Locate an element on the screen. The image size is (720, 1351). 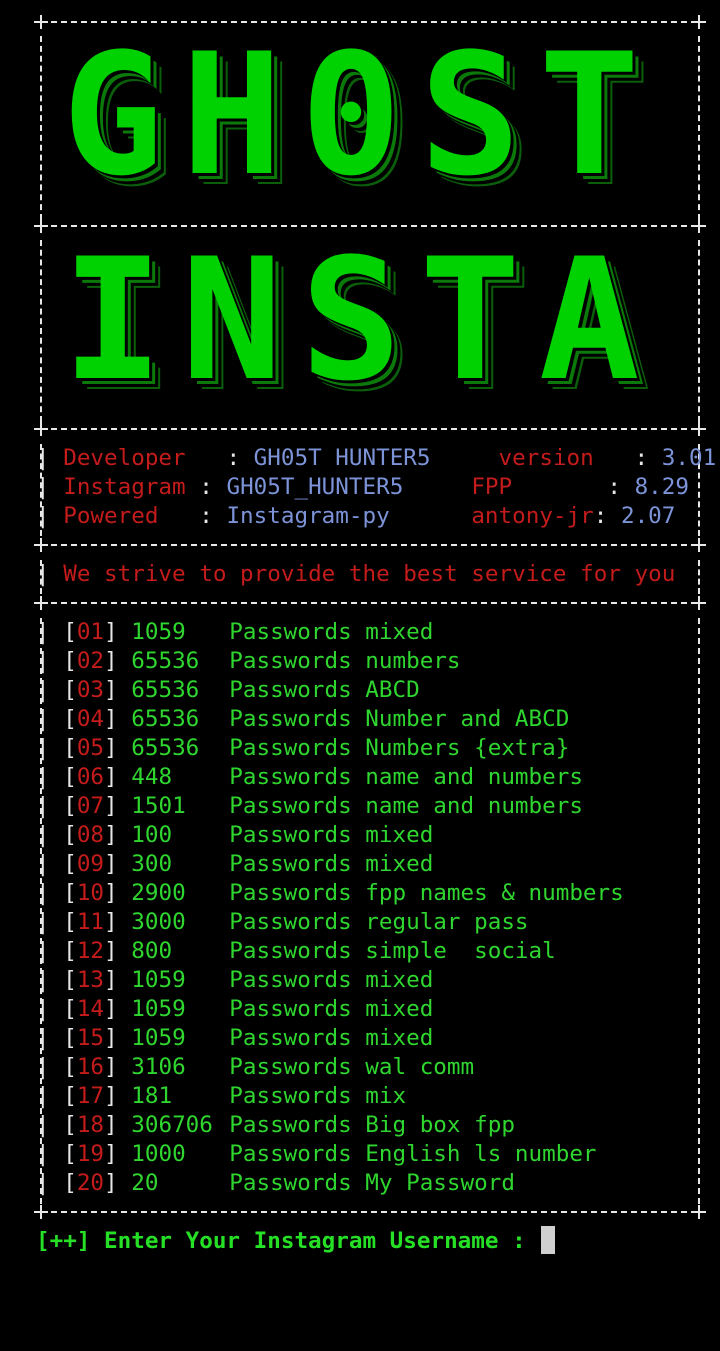
menu-item: | [17] 181 Passwords mix is located at coordinates (221, 1096).